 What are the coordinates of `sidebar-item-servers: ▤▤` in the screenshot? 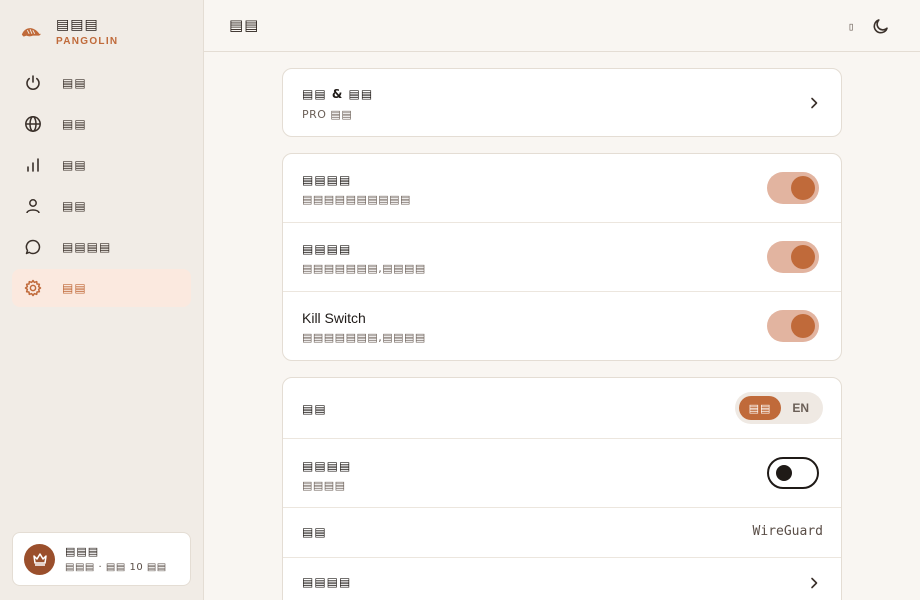 It's located at (101, 124).